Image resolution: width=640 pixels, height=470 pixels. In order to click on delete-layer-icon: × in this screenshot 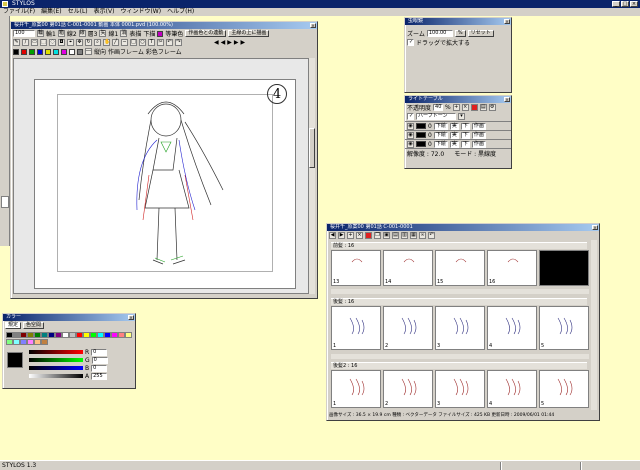, I will do `click(465, 107)`.